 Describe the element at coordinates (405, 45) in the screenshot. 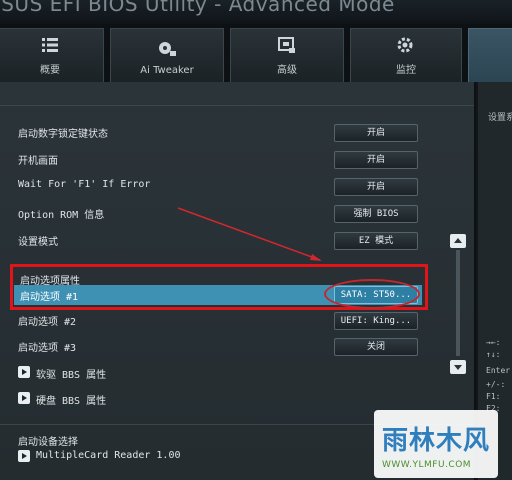

I see `gear-icon` at that location.